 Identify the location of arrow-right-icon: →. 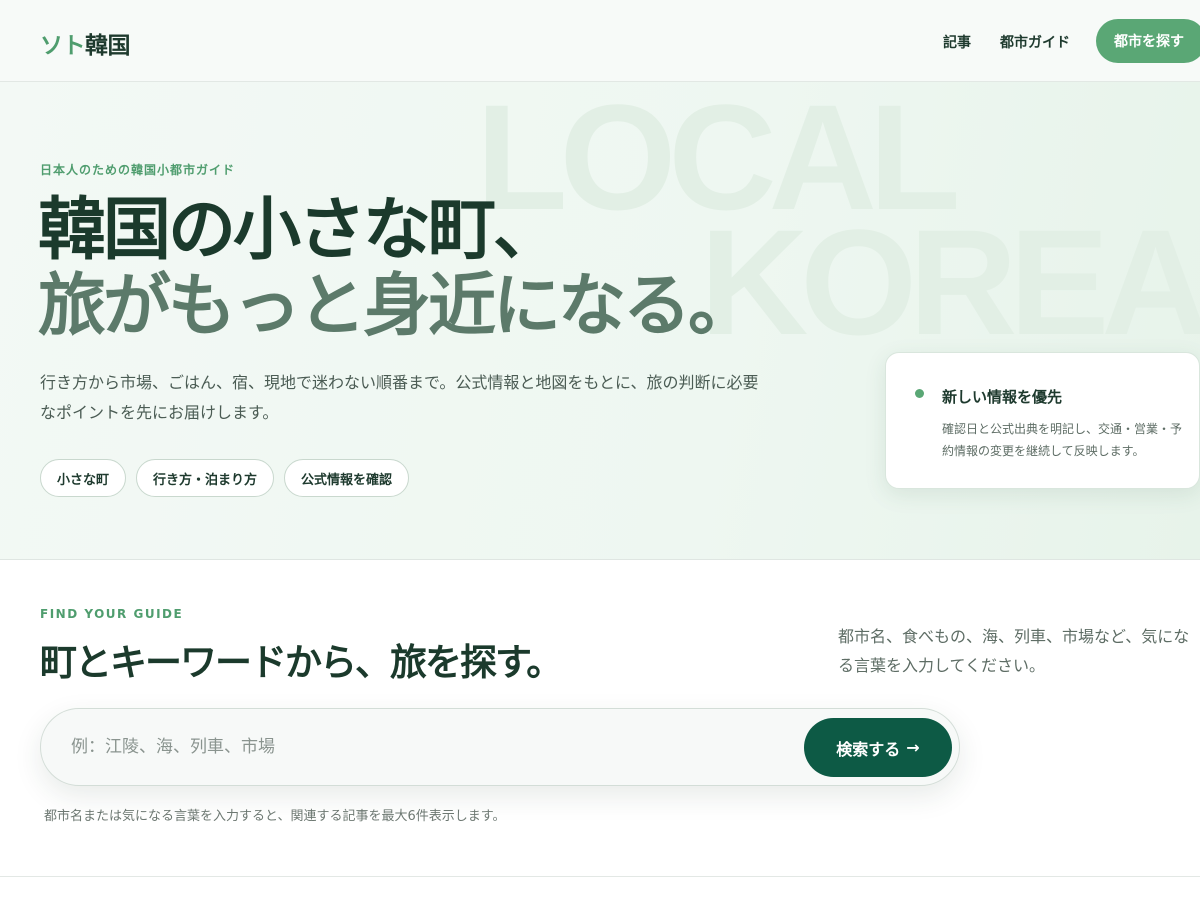
(913, 747).